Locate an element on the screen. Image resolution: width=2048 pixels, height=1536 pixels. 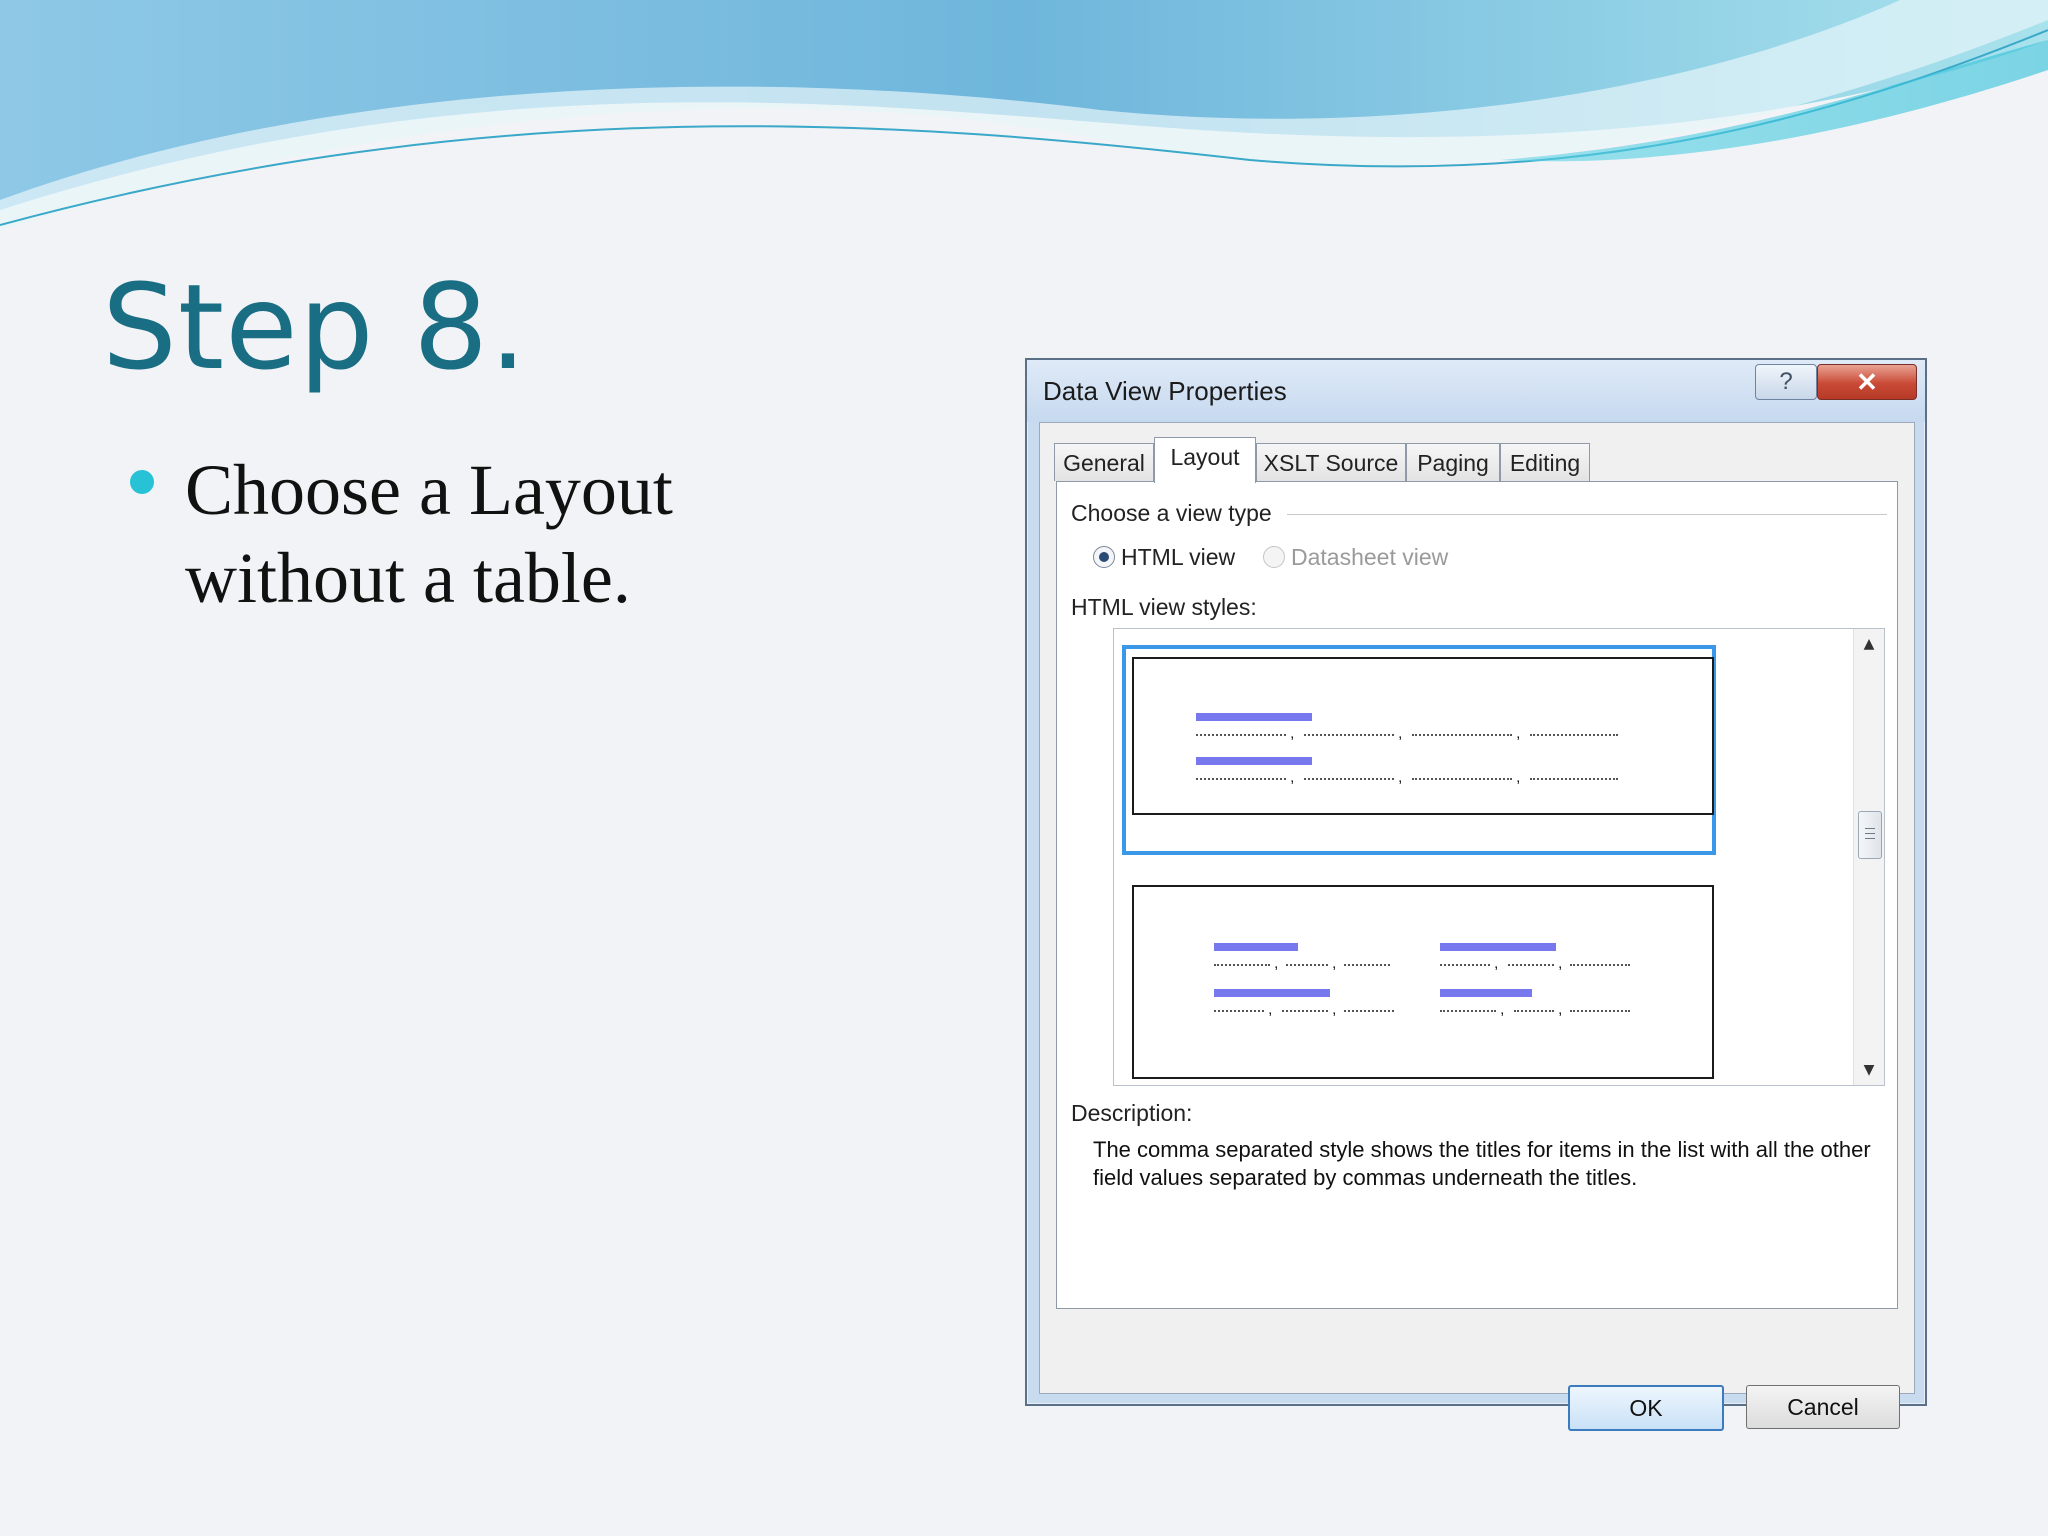
radio-datasheet-view is located at coordinates (1274, 557).